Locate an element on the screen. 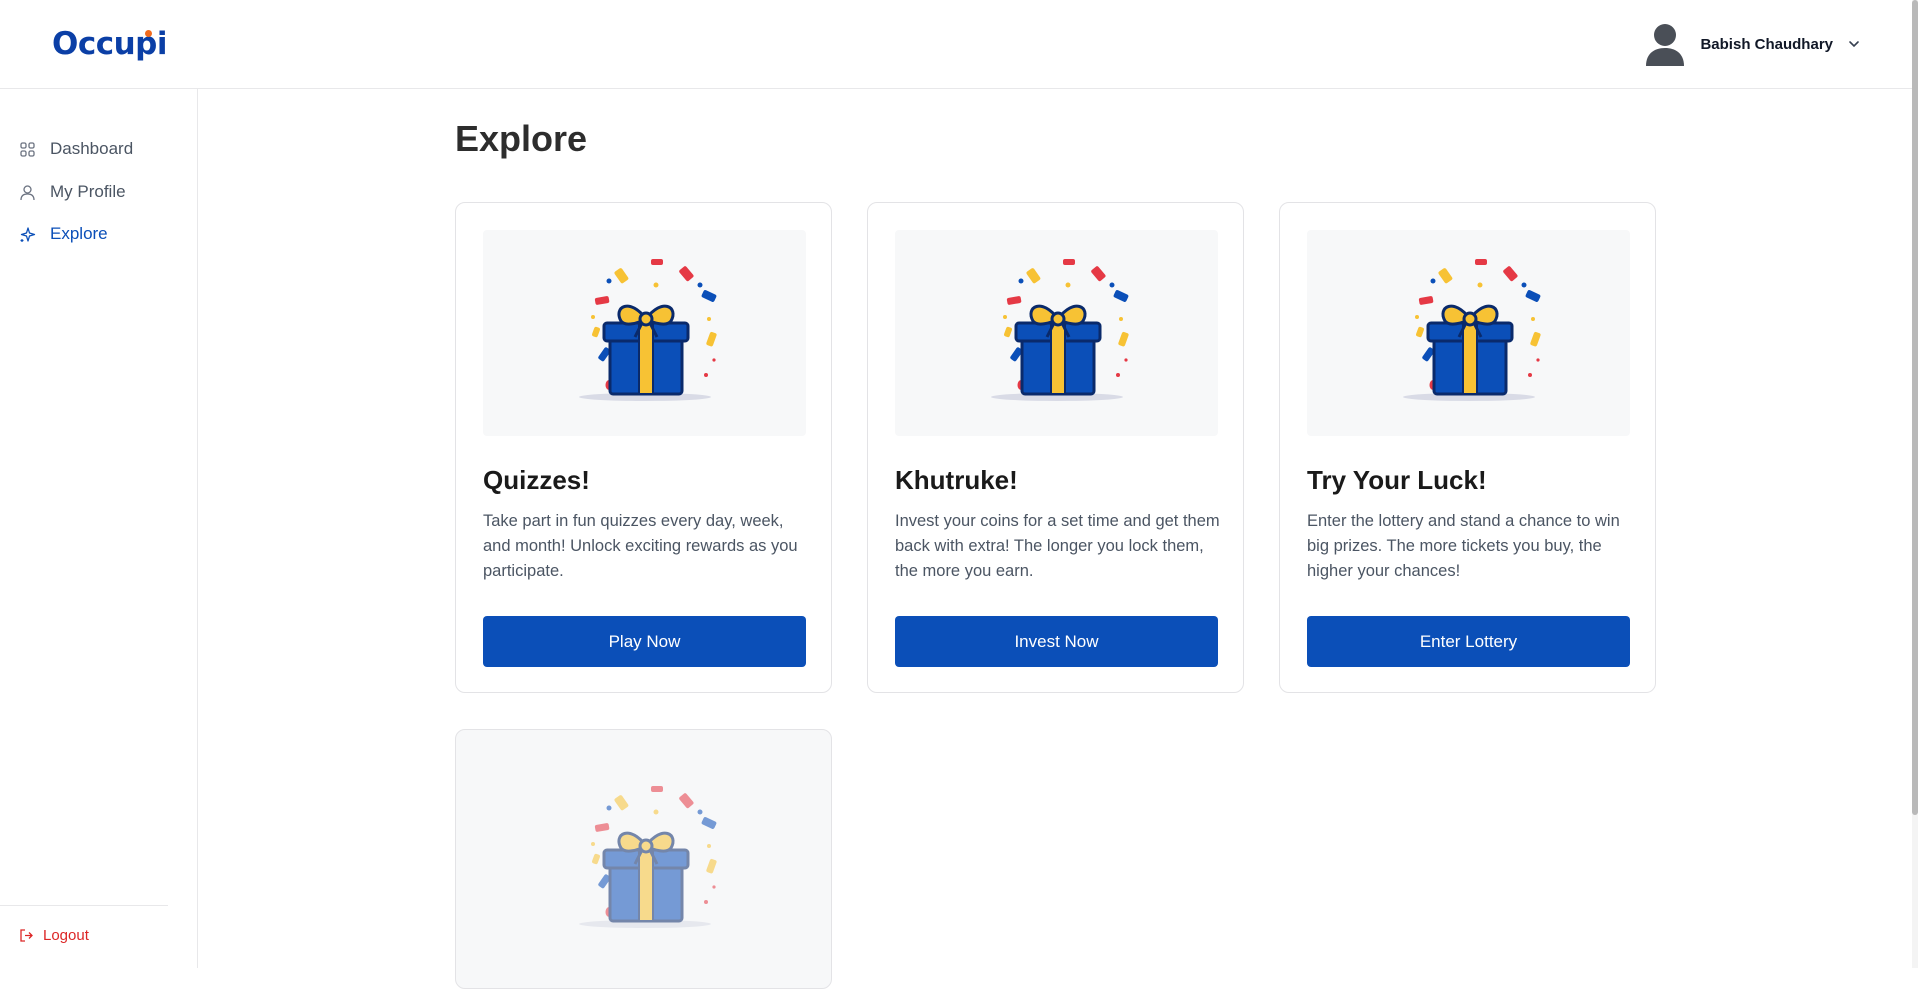 The width and height of the screenshot is (1918, 989). sidebar-item-my-profile: My Profile is located at coordinates (98, 192).